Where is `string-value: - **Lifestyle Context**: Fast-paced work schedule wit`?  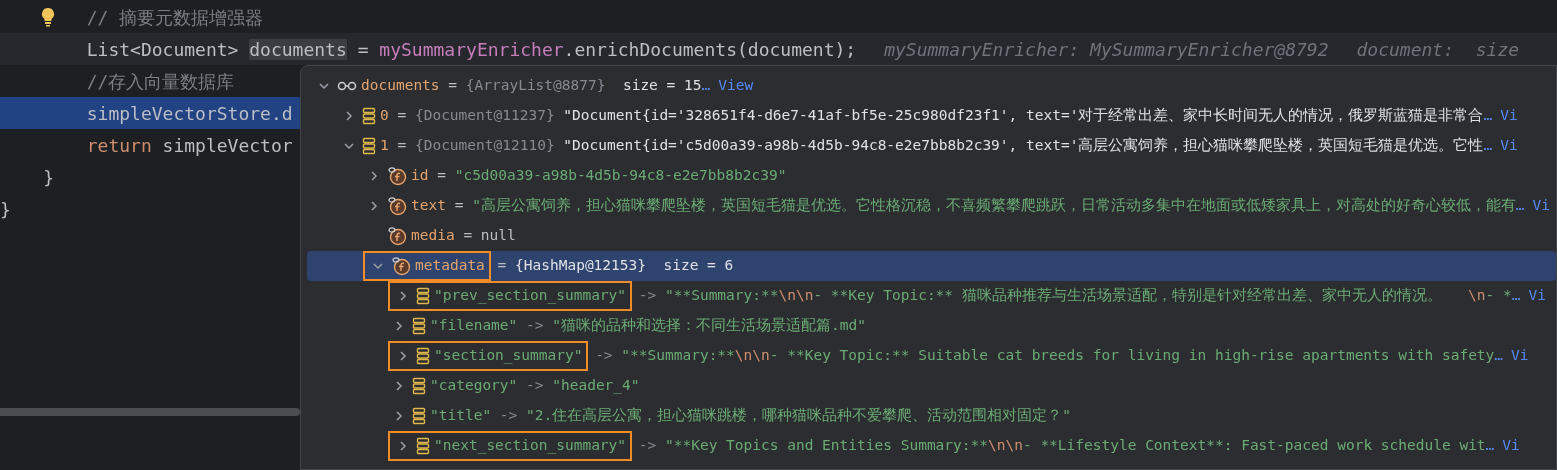
string-value: - **Lifestyle Context**: Fast-paced work schedule wit is located at coordinates (1254, 446).